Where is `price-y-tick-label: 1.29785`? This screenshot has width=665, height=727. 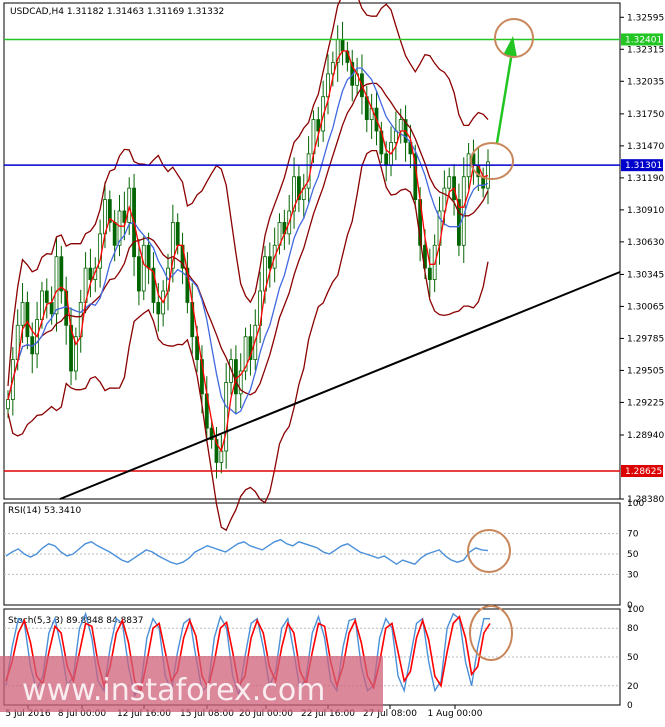
price-y-tick-label: 1.29785 is located at coordinates (645, 339).